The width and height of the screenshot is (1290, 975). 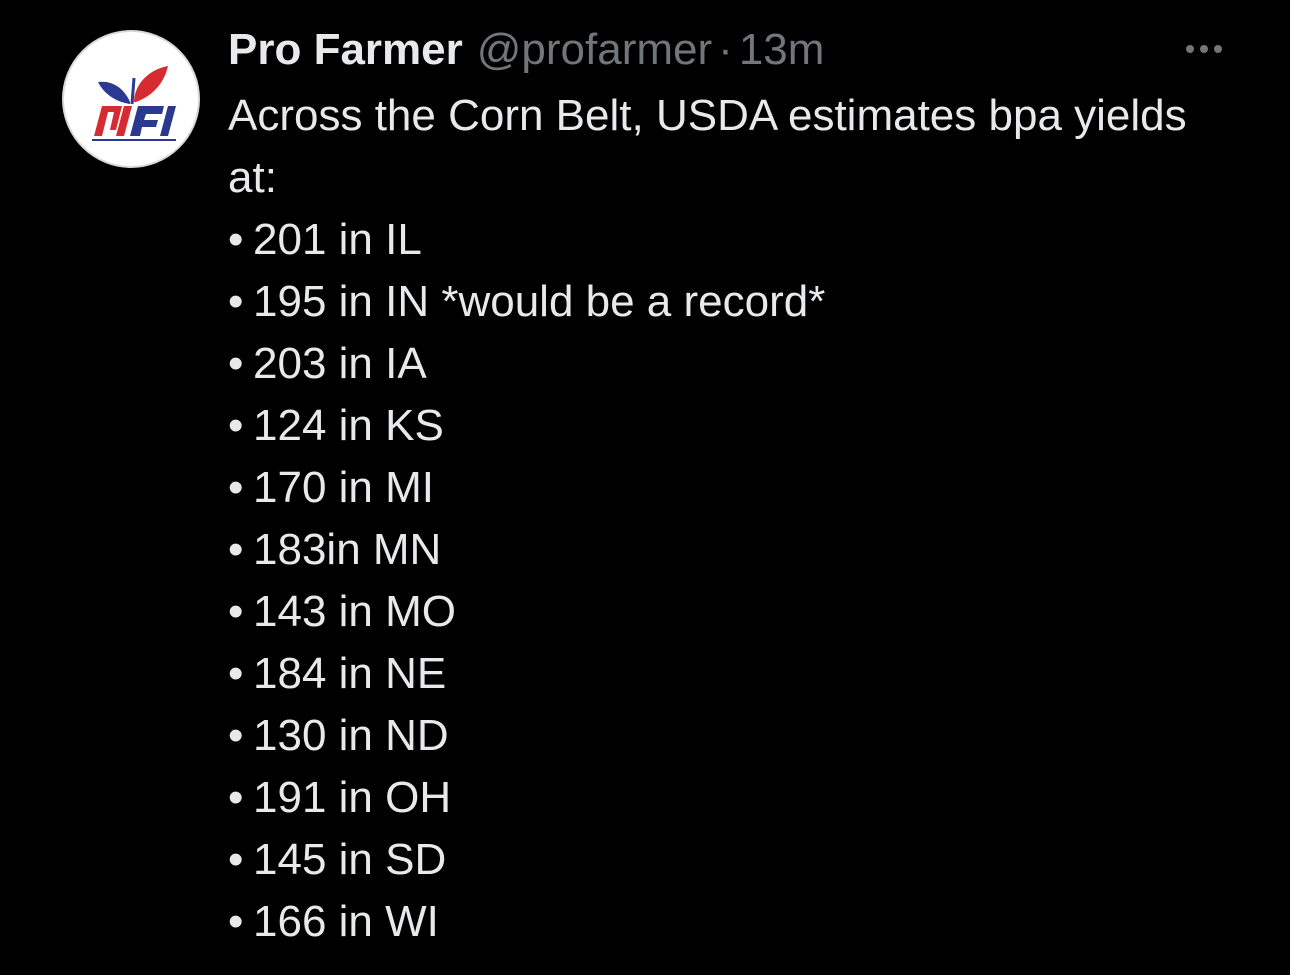 What do you see at coordinates (539, 301) in the screenshot?
I see `list-item-text: 195 in IN *would be a record*` at bounding box center [539, 301].